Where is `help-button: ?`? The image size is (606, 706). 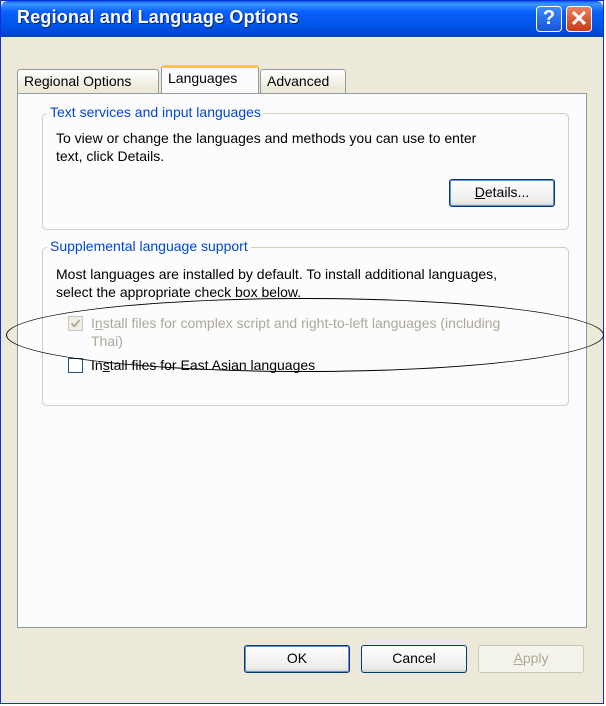 help-button: ? is located at coordinates (549, 19).